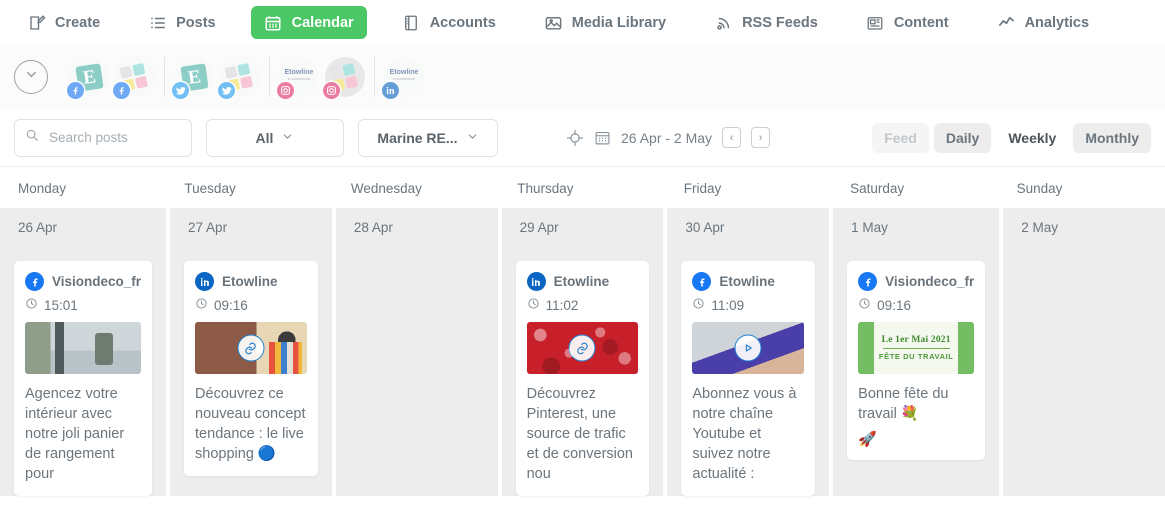 Image resolution: width=1165 pixels, height=516 pixels. I want to click on view-mode-feed: Feed, so click(900, 137).